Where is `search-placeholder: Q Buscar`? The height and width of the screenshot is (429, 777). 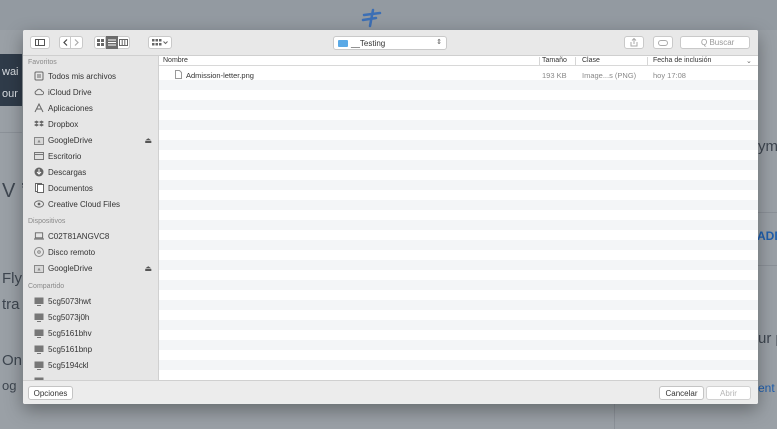
search-placeholder: Q Buscar is located at coordinates (718, 42).